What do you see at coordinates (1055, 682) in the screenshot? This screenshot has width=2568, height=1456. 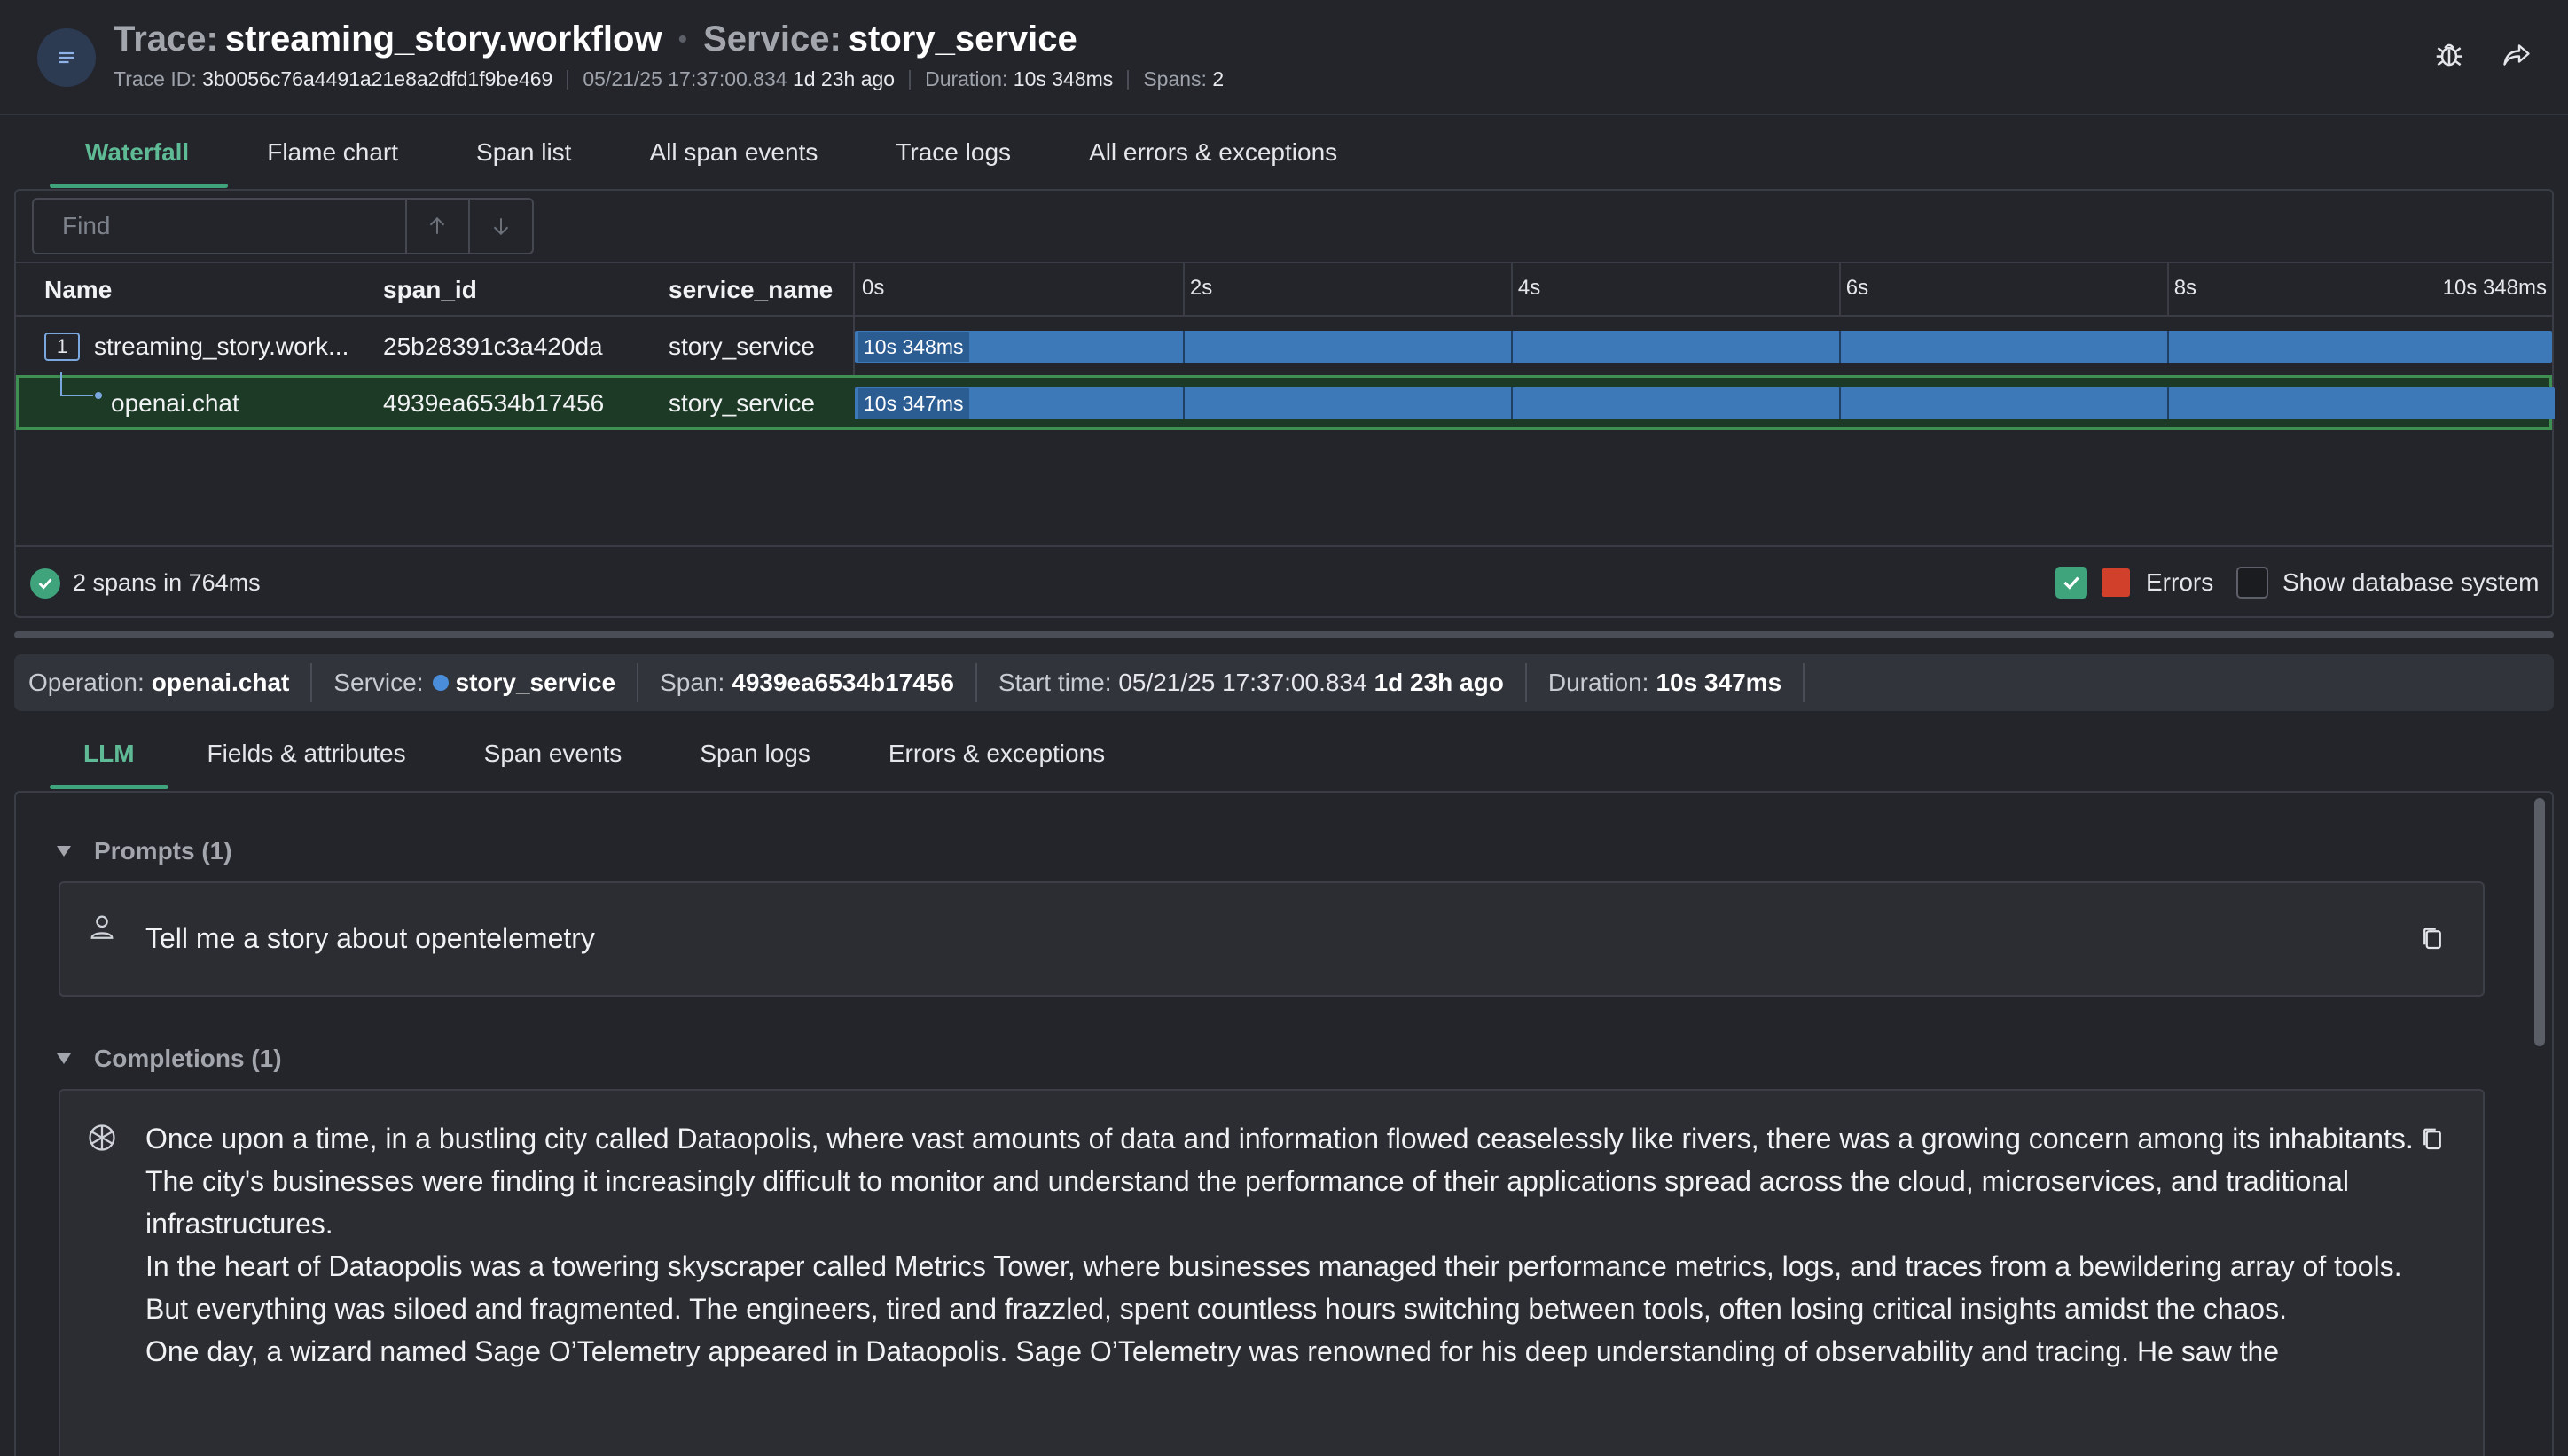 I see `start-label: Start time:` at bounding box center [1055, 682].